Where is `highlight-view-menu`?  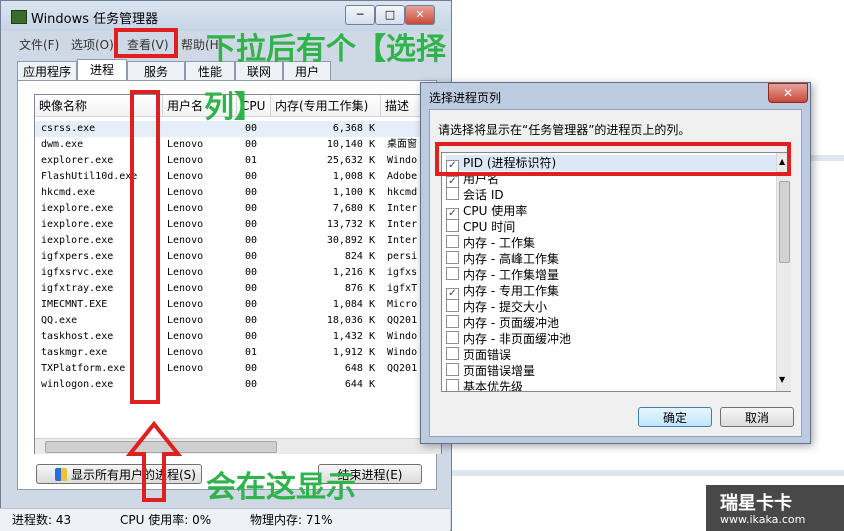 highlight-view-menu is located at coordinates (146, 43).